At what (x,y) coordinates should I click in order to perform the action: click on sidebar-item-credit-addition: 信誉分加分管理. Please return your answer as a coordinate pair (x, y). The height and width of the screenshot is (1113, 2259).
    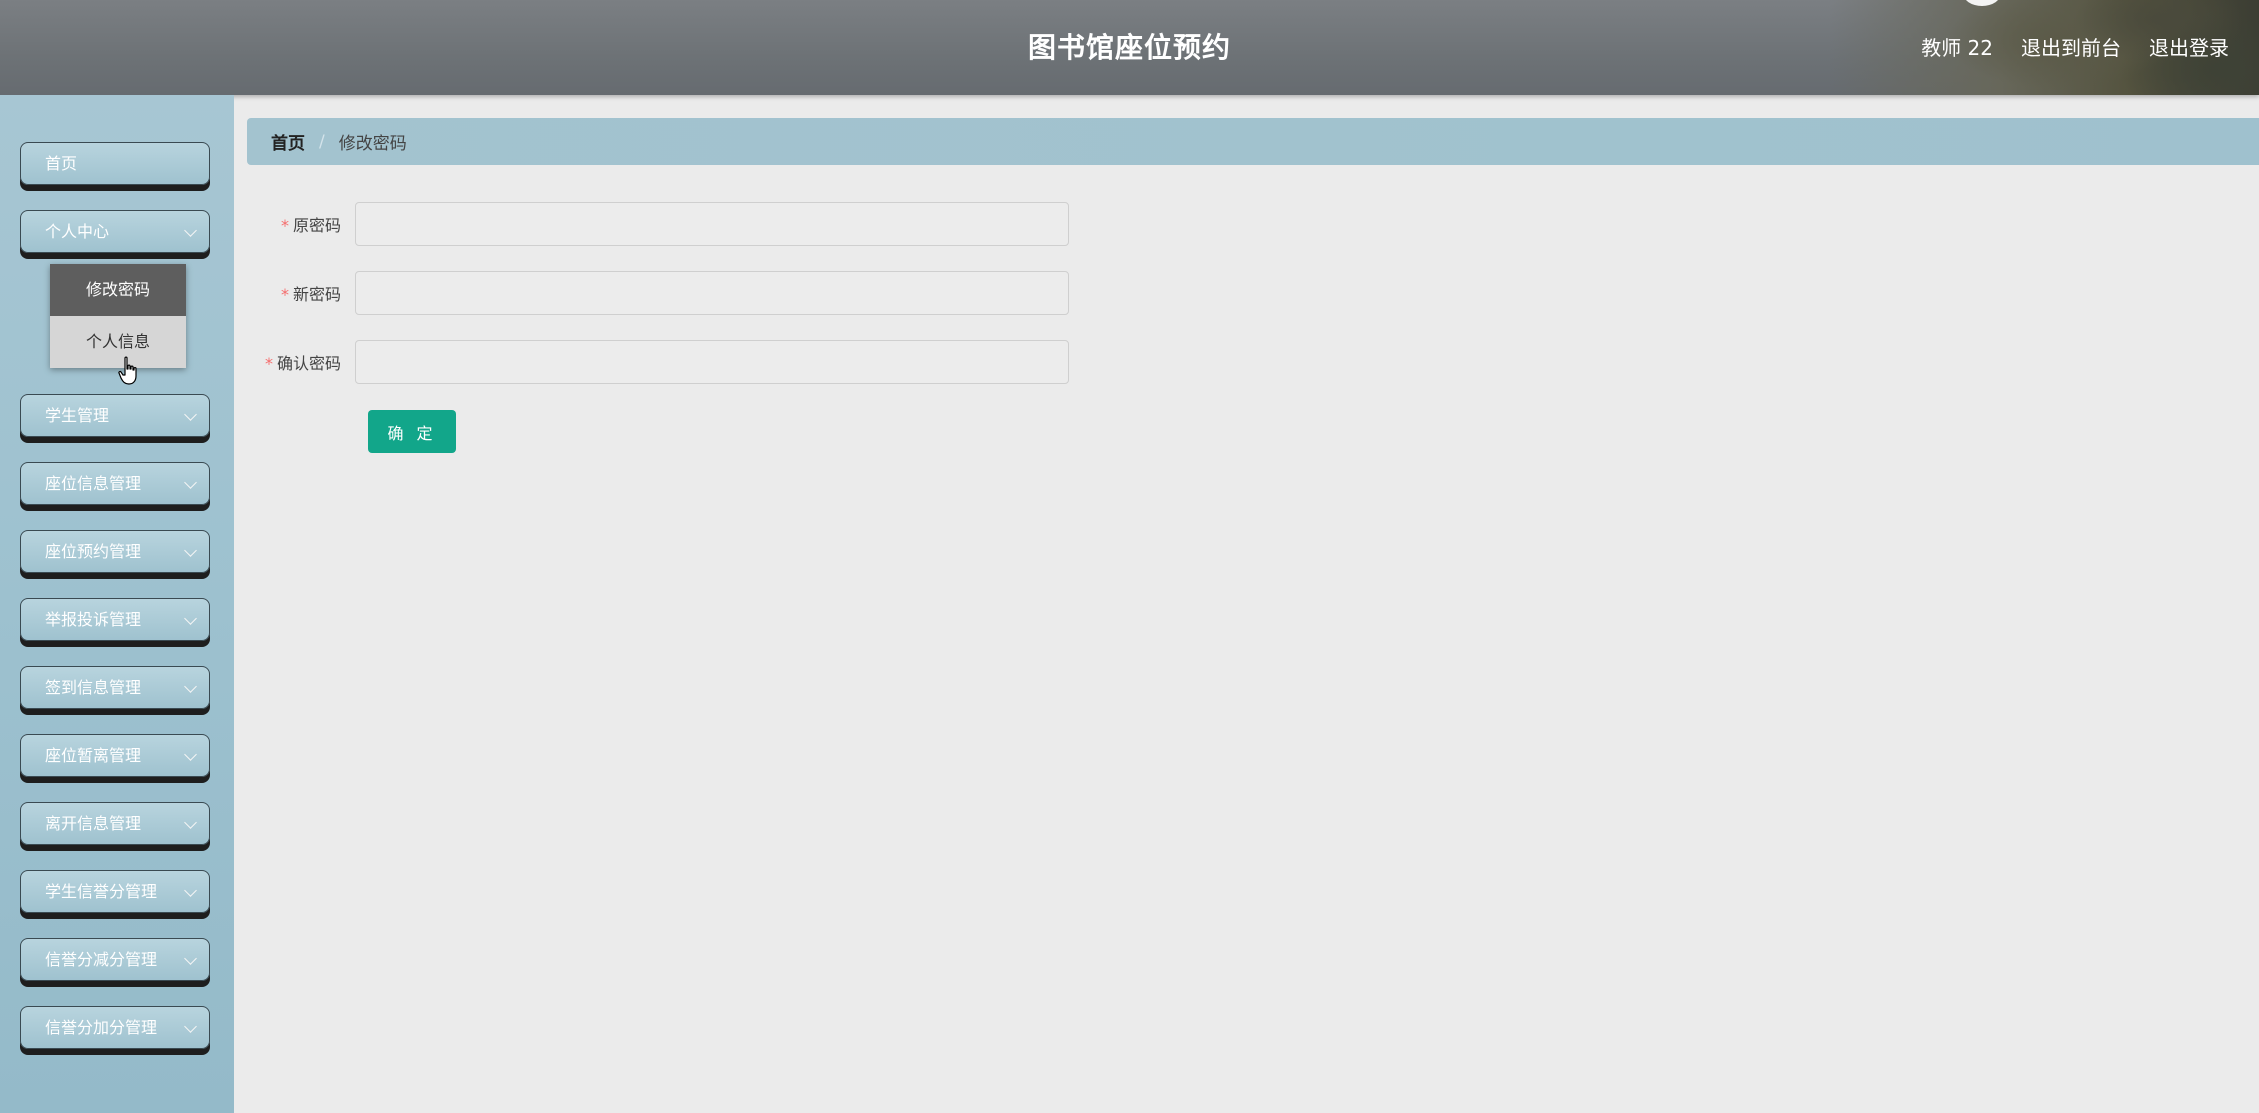
    Looking at the image, I should click on (115, 1027).